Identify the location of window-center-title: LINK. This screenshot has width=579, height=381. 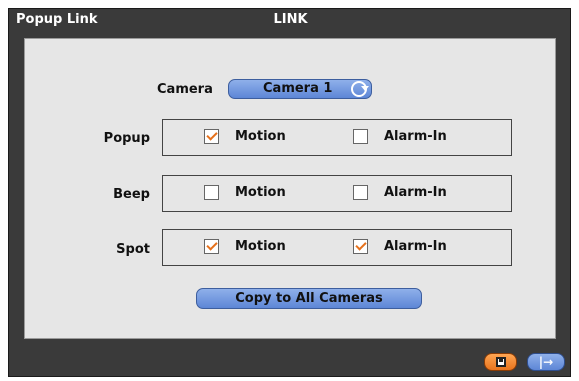
(290, 19).